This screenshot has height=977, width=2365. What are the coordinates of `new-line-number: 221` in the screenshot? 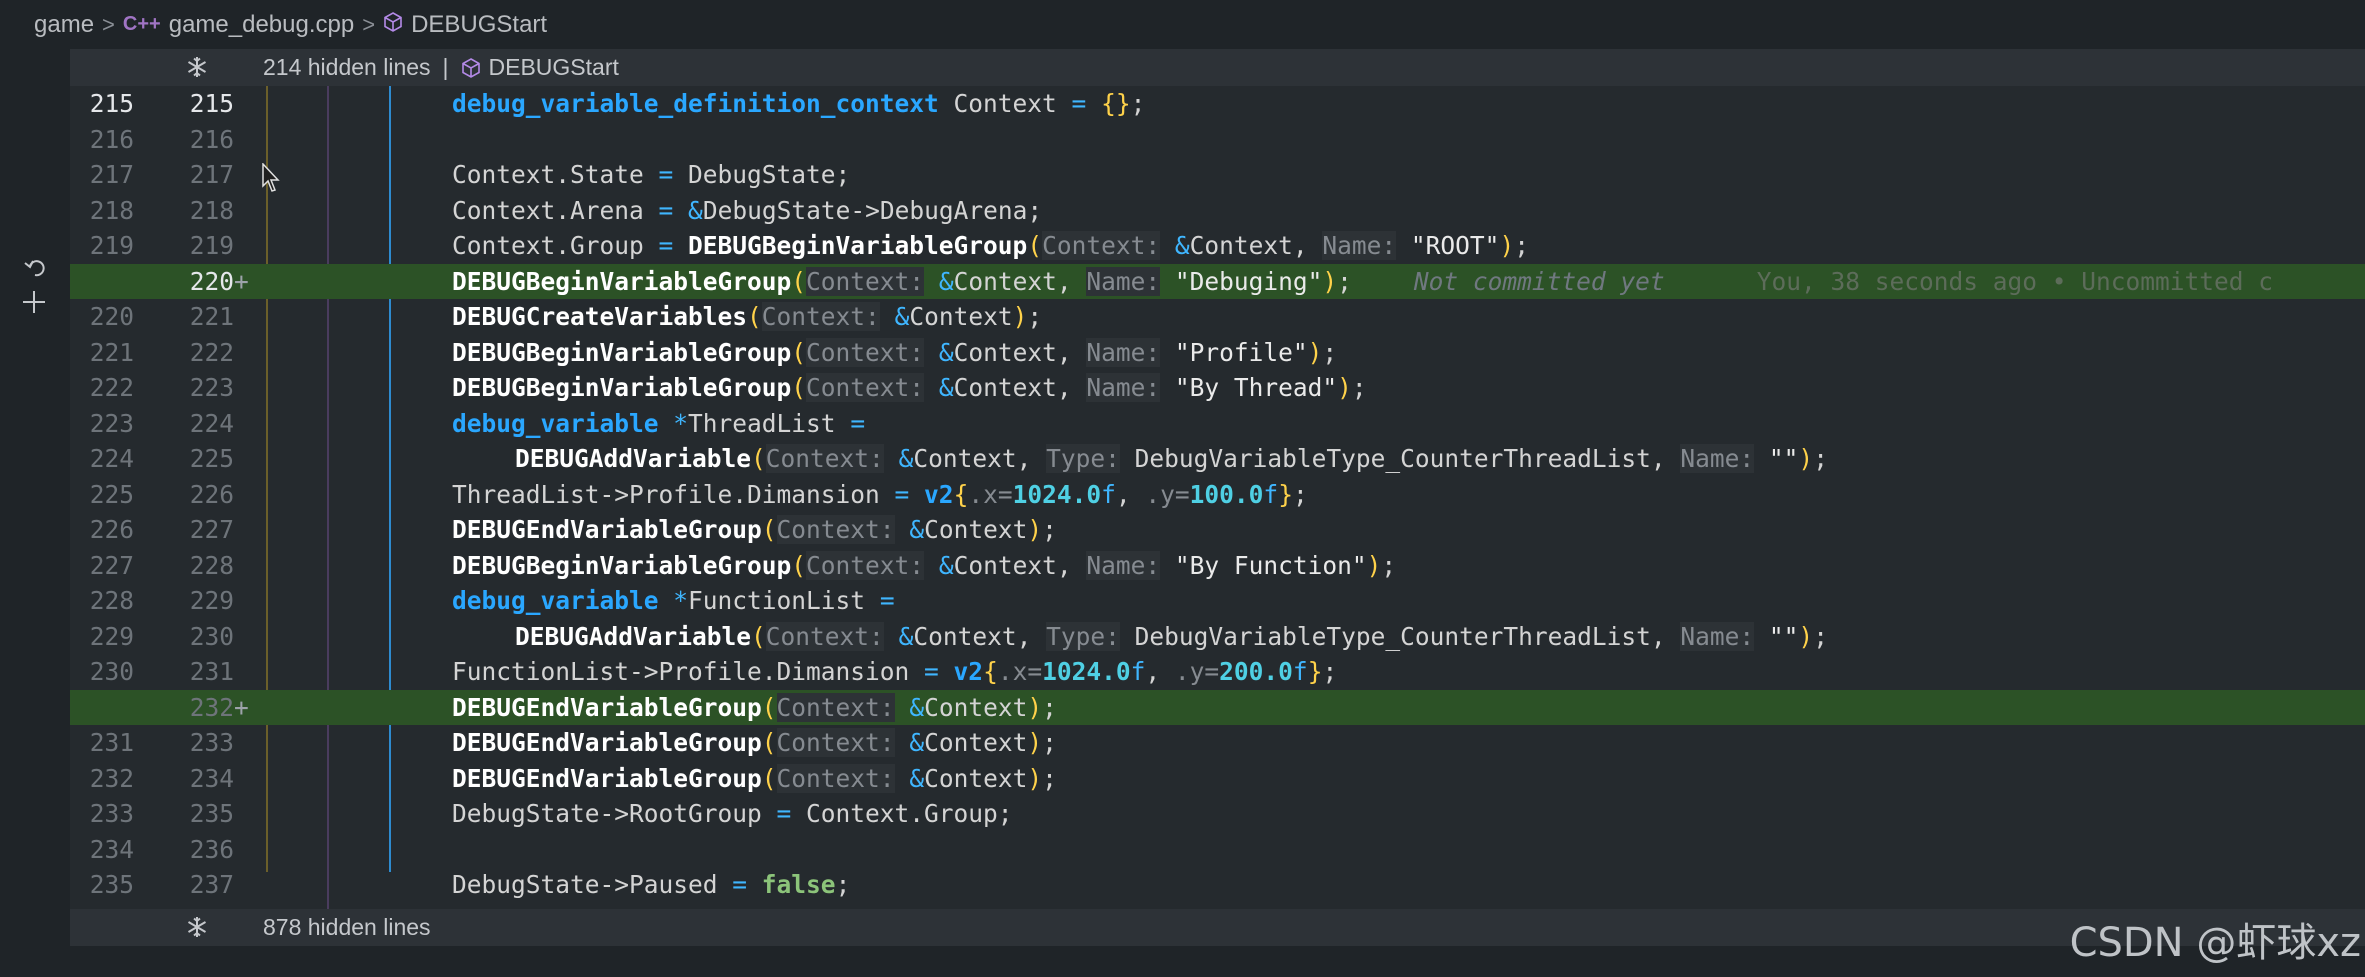 It's located at (211, 316).